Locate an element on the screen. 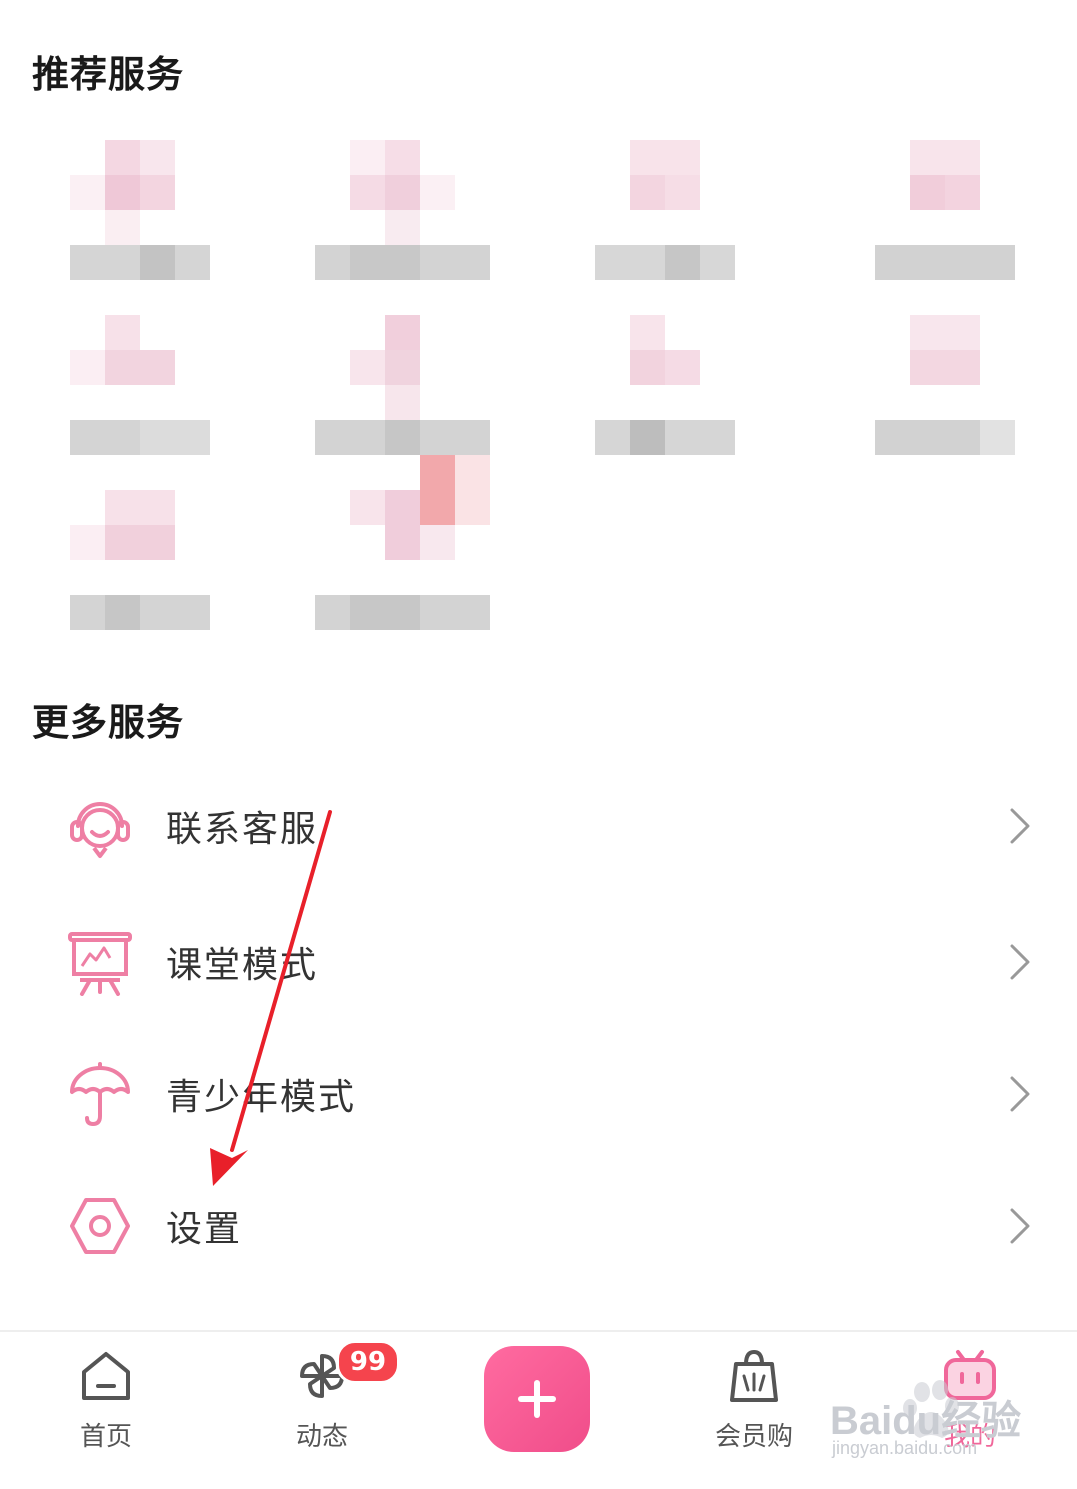 This screenshot has height=1489, width=1077. umbrella-icon is located at coordinates (100, 1094).